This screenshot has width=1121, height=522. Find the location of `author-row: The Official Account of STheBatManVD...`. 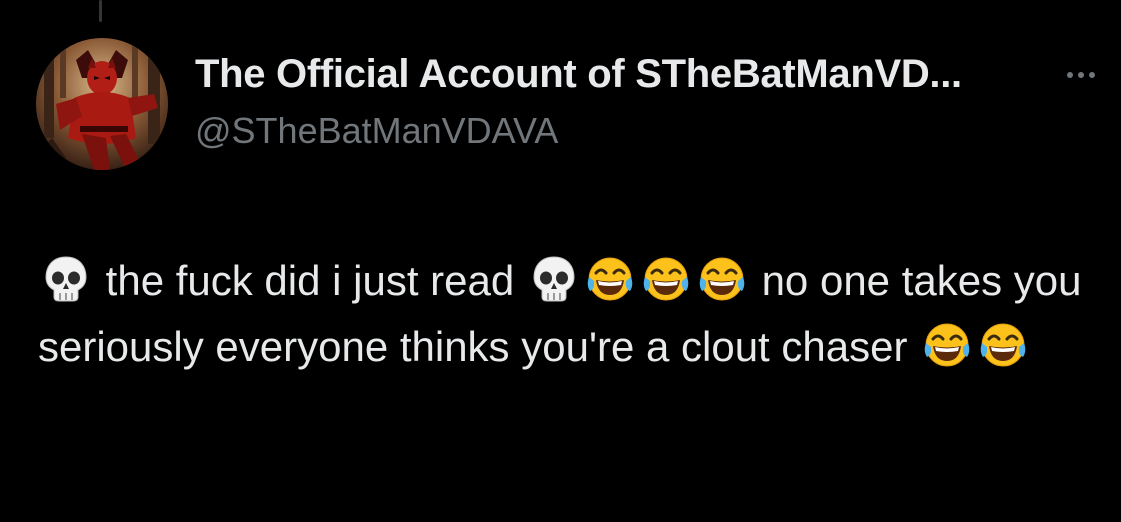

author-row: The Official Account of STheBatManVD... is located at coordinates (648, 77).